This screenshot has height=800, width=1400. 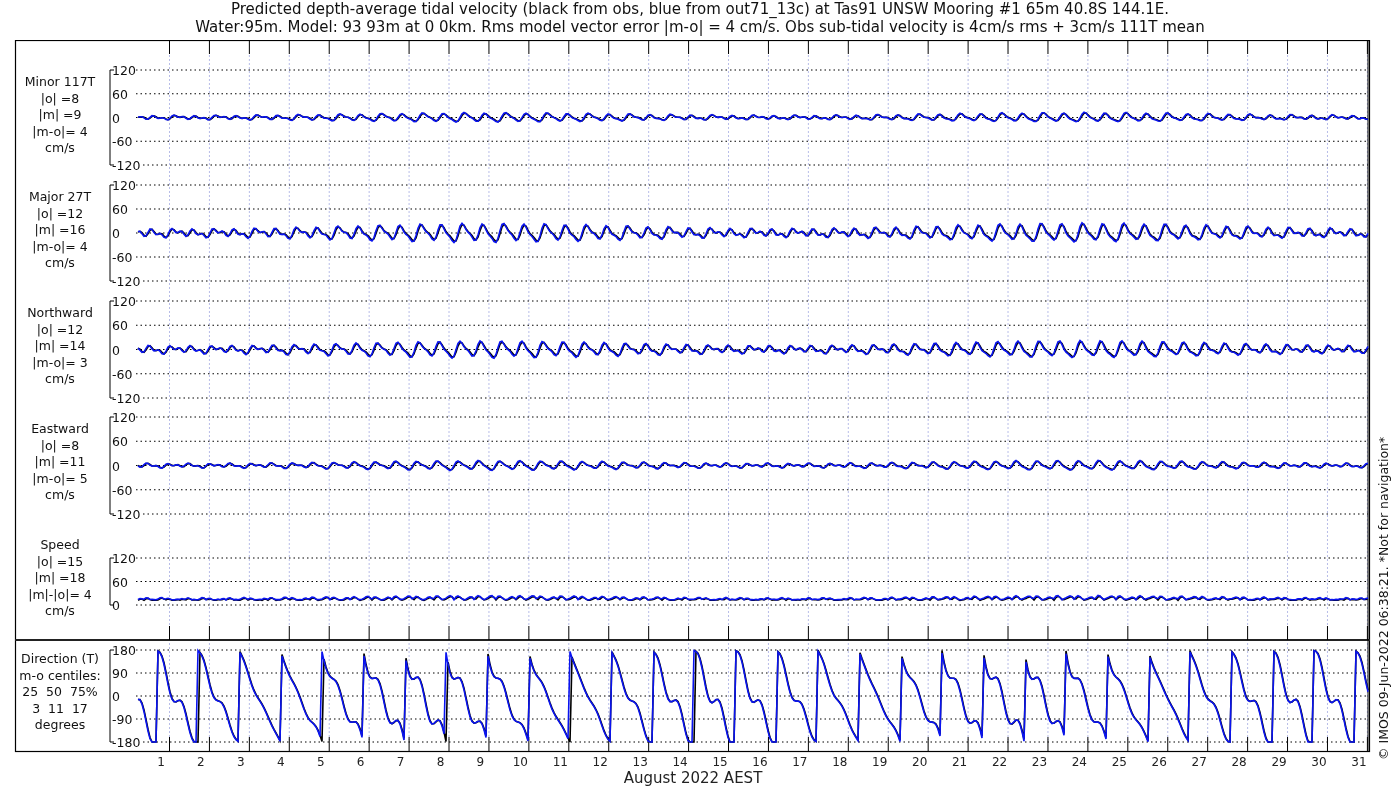 What do you see at coordinates (60, 345) in the screenshot?
I see `panel-label: |m| =14` at bounding box center [60, 345].